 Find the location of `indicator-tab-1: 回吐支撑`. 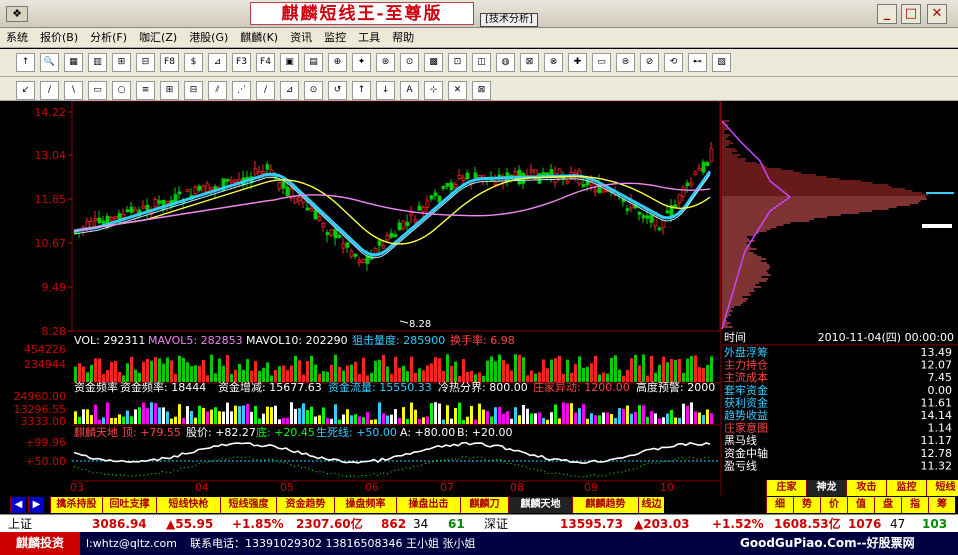

indicator-tab-1: 回吐支撑 is located at coordinates (129, 505).